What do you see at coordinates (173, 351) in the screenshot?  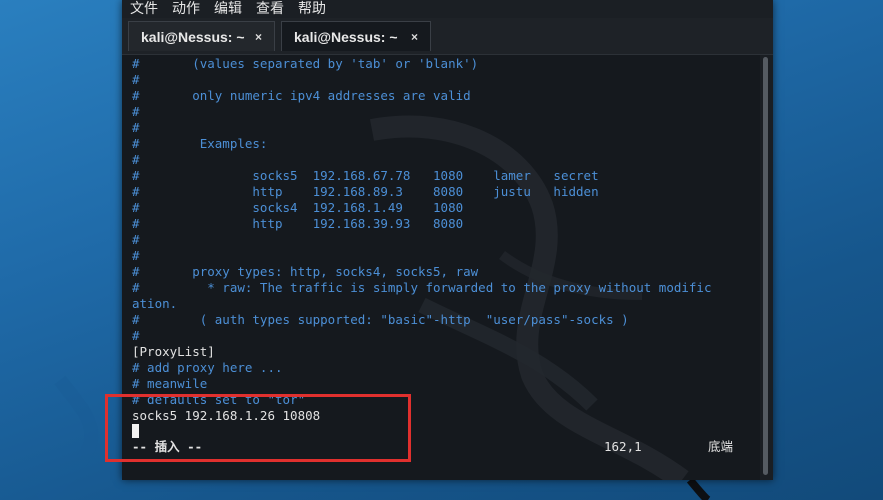 I see `terminal-line: [ProxyList]` at bounding box center [173, 351].